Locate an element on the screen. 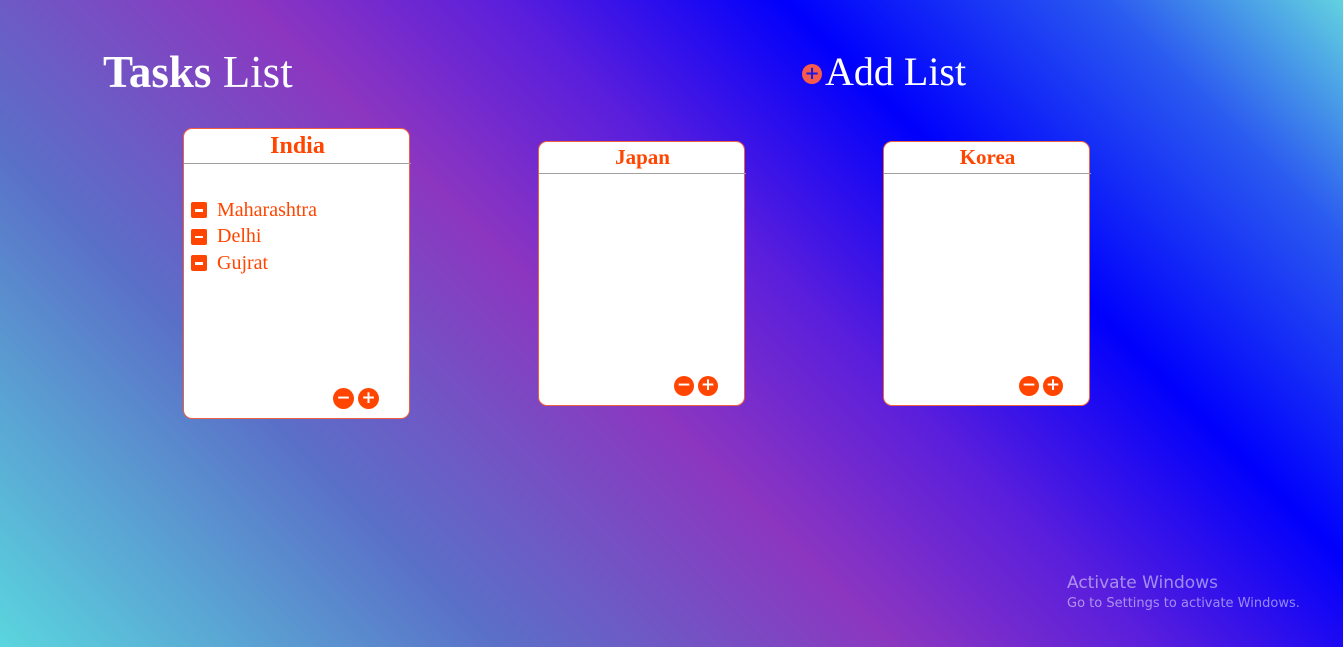 The height and width of the screenshot is (647, 1343). item-label: Maharashtra is located at coordinates (267, 209).